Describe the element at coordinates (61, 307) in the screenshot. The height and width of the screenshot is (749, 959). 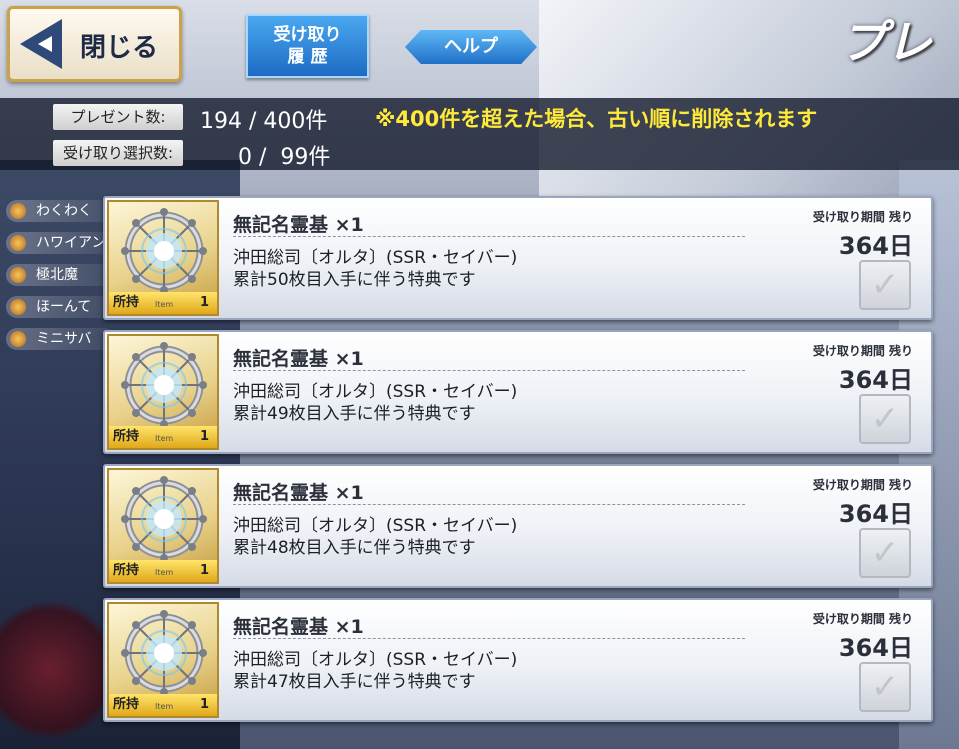
I see `background-list-item: ほーんて` at that location.